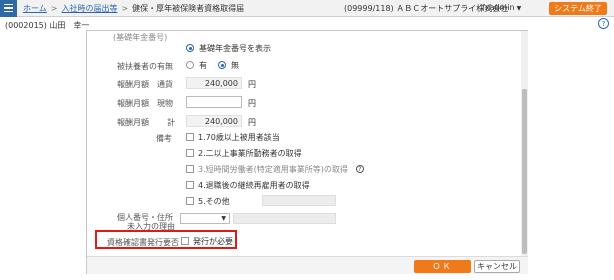  Describe the element at coordinates (214, 201) in the screenshot. I see `remark-label-5: 5.その他` at that location.